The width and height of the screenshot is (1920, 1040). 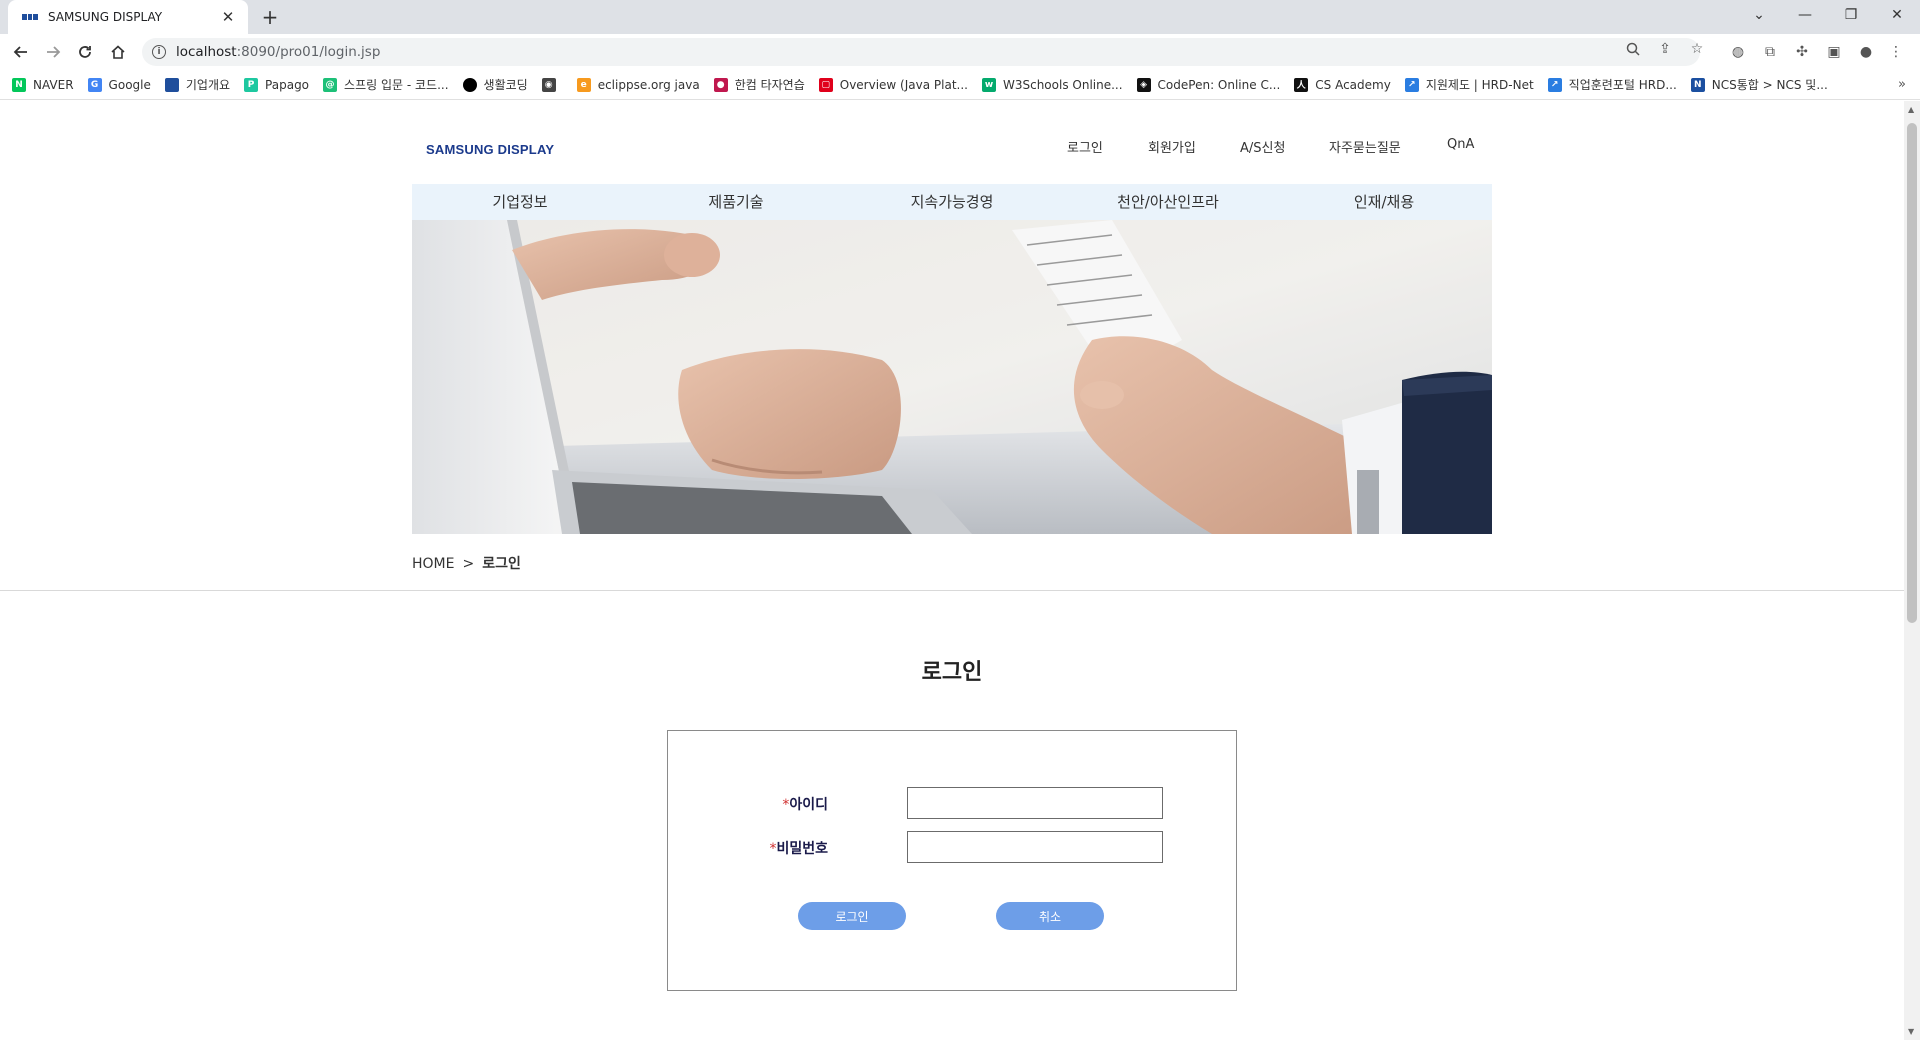 What do you see at coordinates (85, 52) in the screenshot?
I see `reload-icon` at bounding box center [85, 52].